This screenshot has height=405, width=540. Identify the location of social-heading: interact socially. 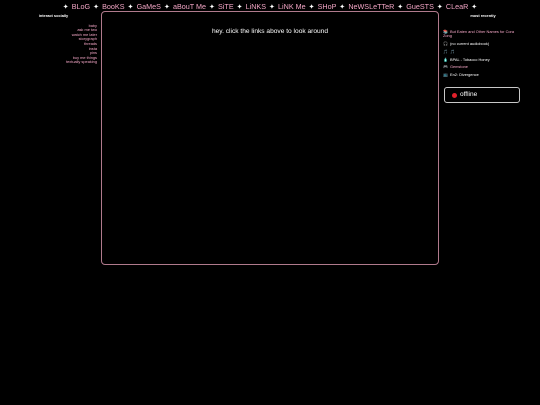
(53, 15).